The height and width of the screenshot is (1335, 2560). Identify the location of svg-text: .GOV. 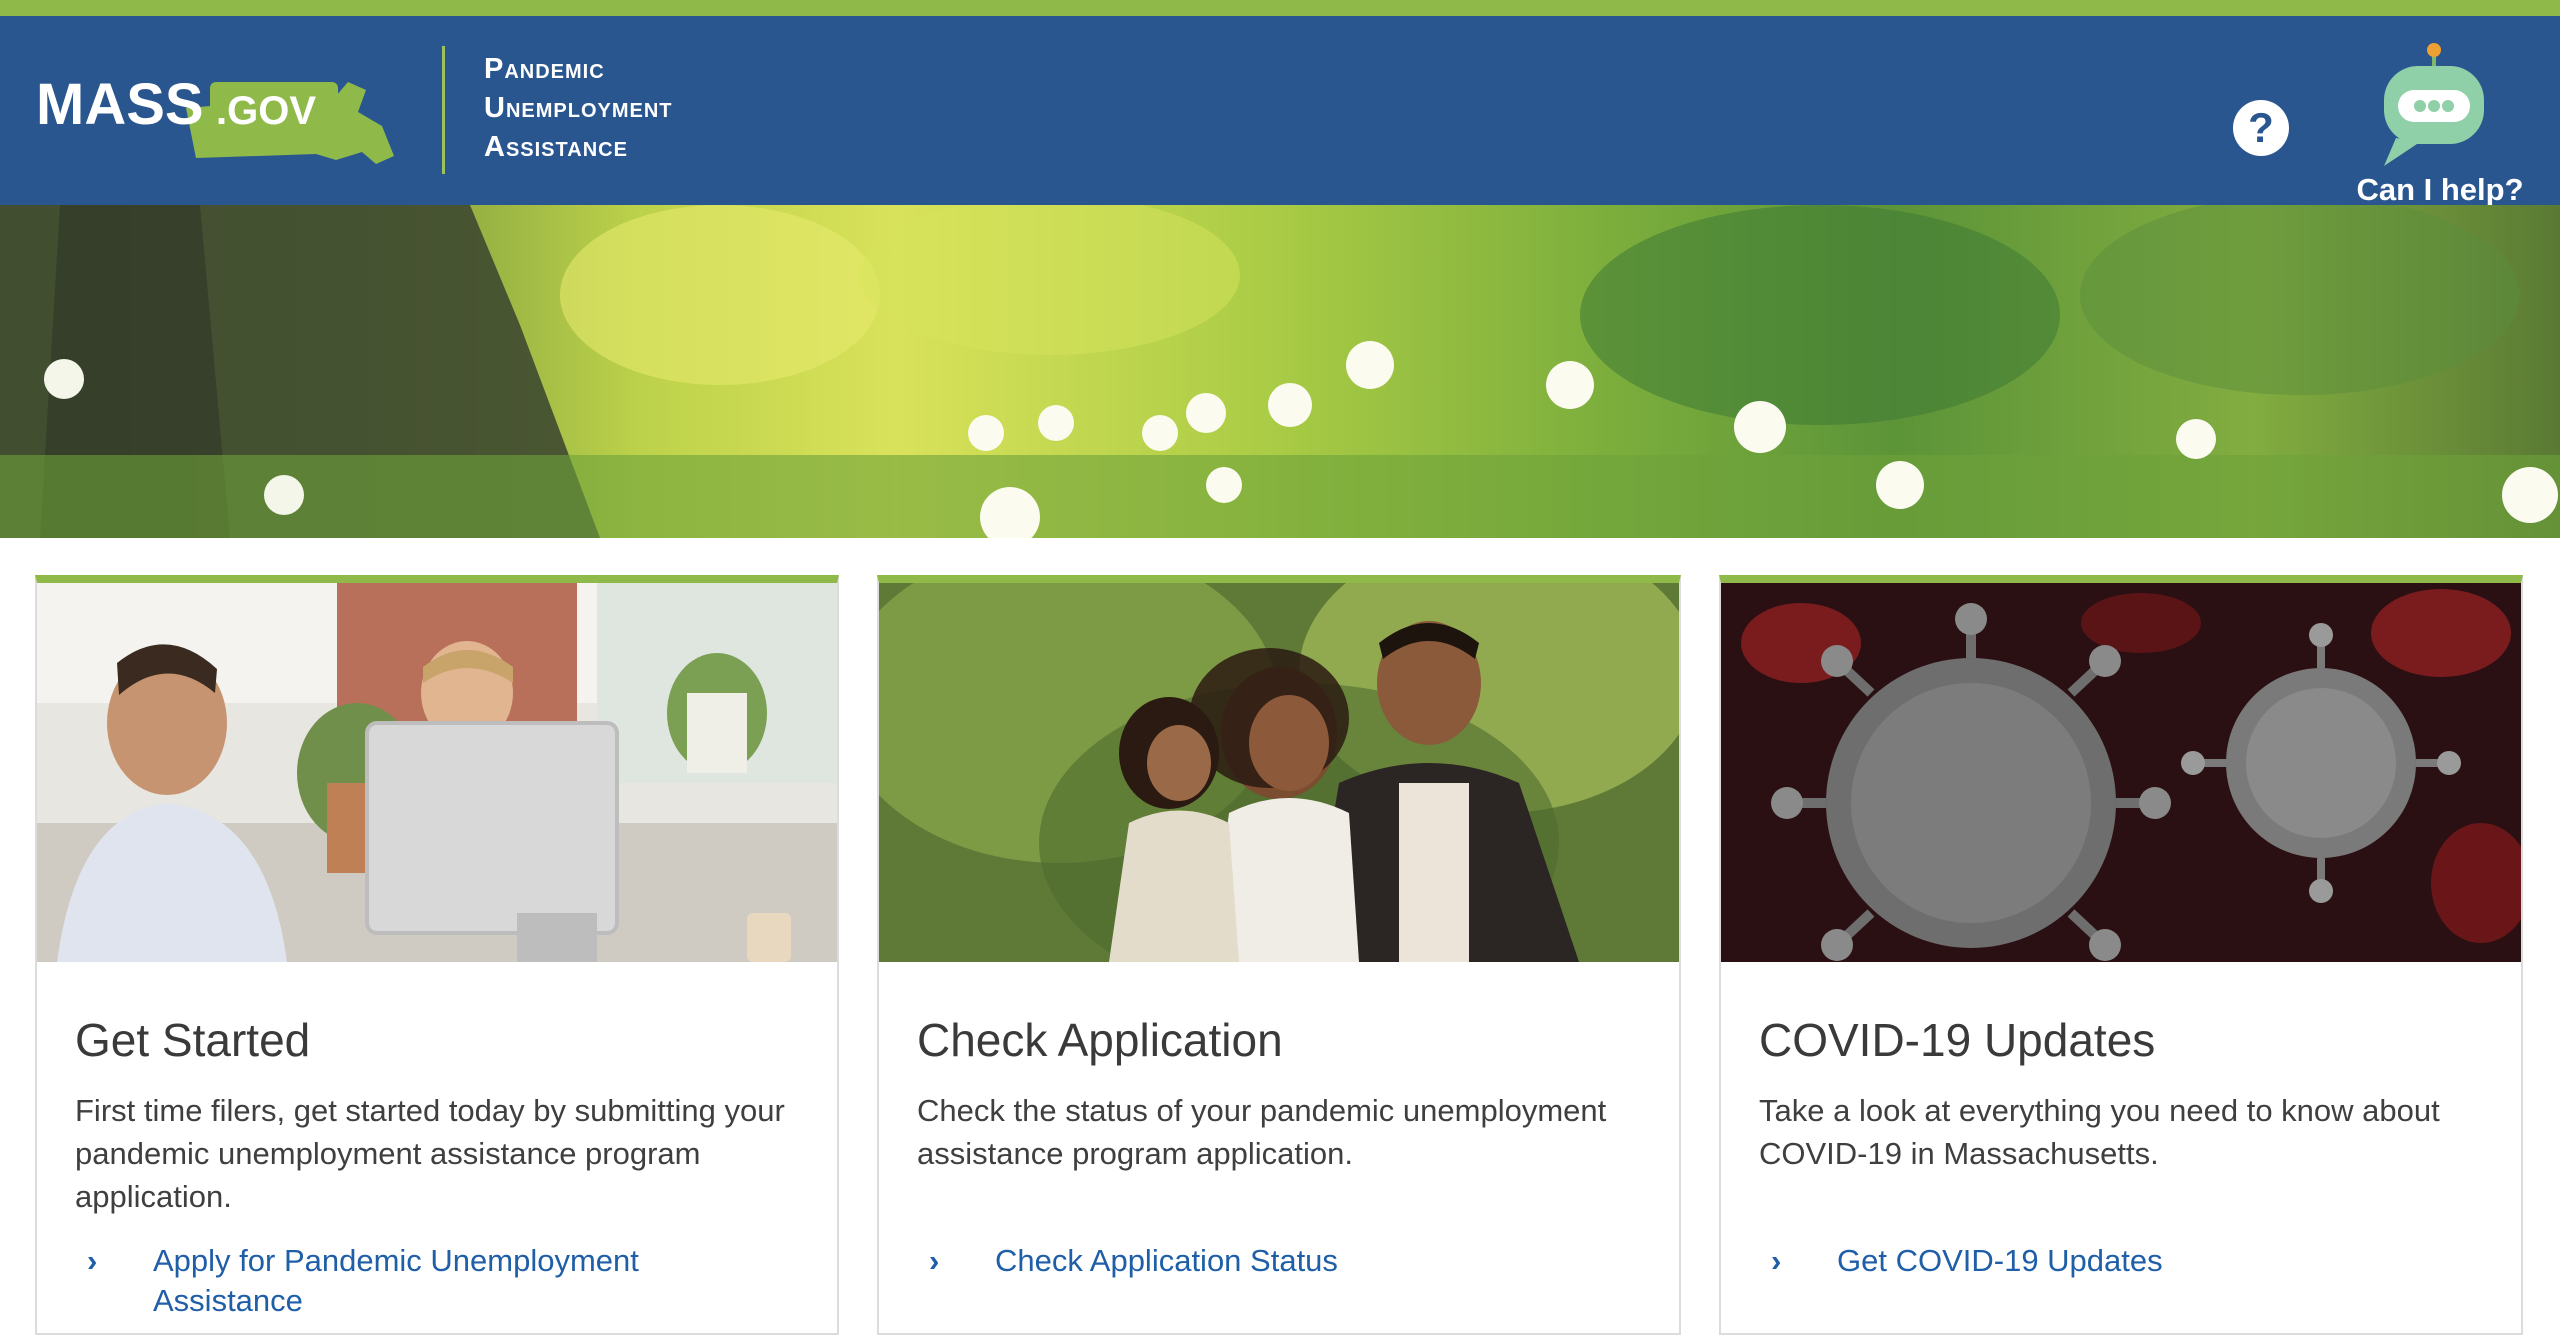
(266, 111).